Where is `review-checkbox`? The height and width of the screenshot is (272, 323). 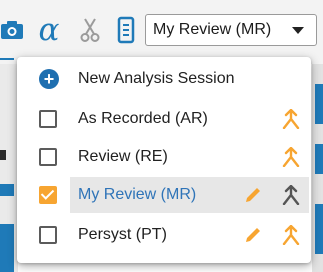 review-checkbox is located at coordinates (48, 157).